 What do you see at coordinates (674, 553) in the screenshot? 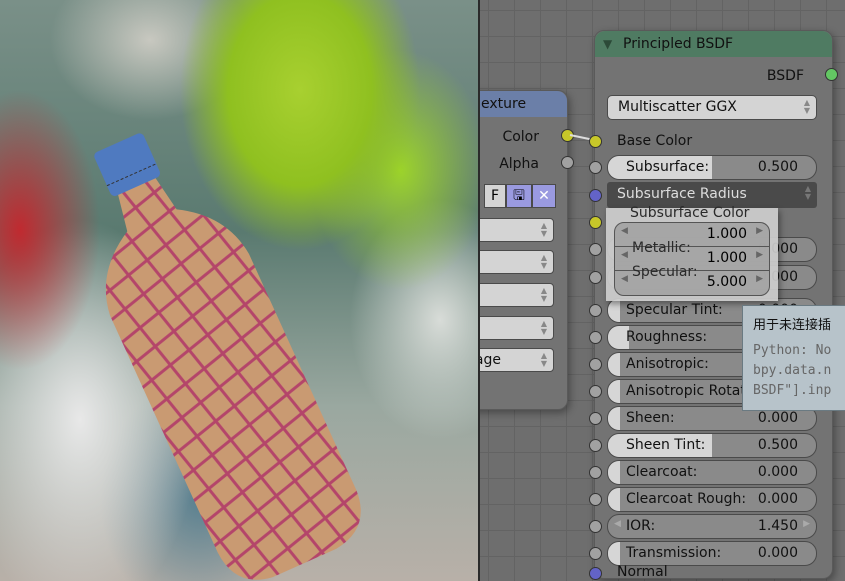
I see `slider-label: Transmission:` at bounding box center [674, 553].